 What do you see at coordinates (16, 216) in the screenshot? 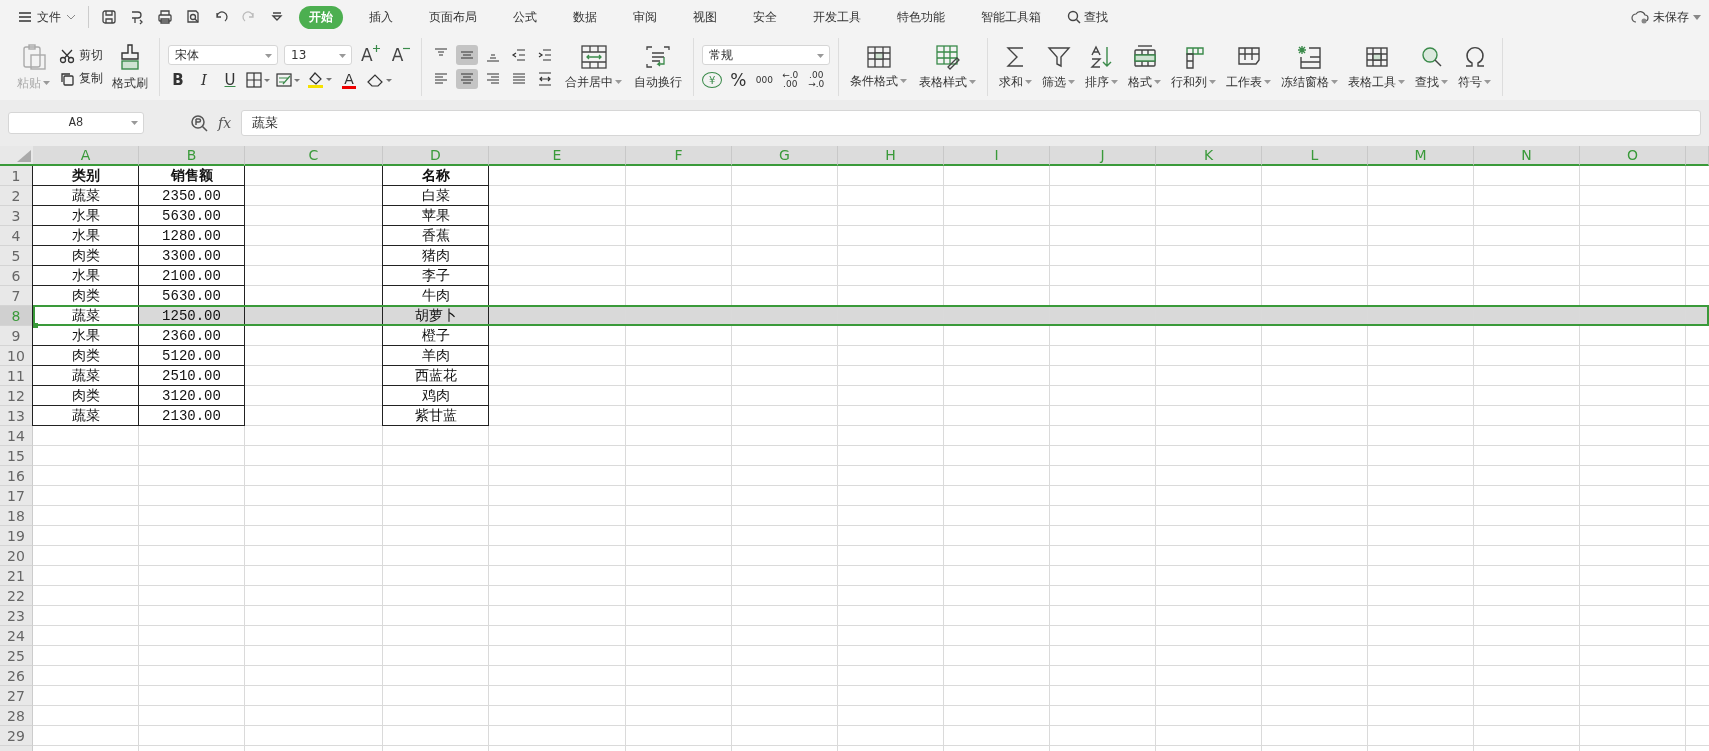
I see `row-header: 3` at bounding box center [16, 216].